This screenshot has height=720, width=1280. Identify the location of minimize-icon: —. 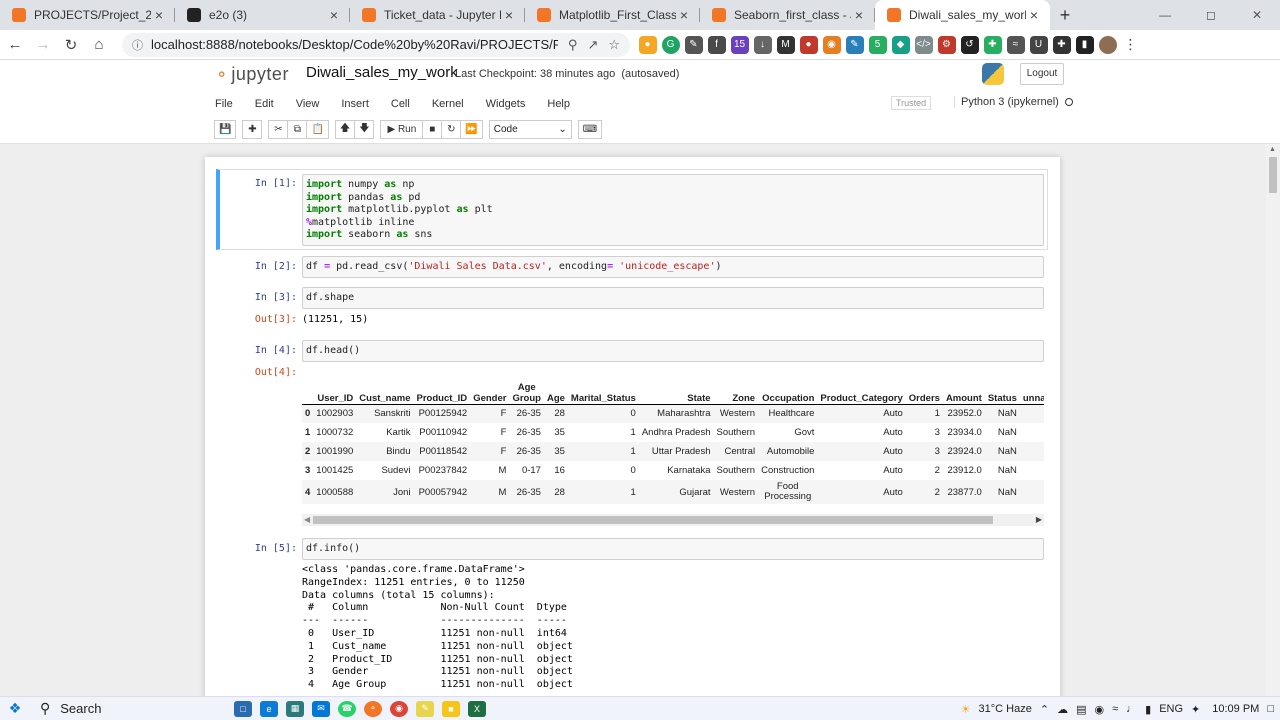
(1165, 15).